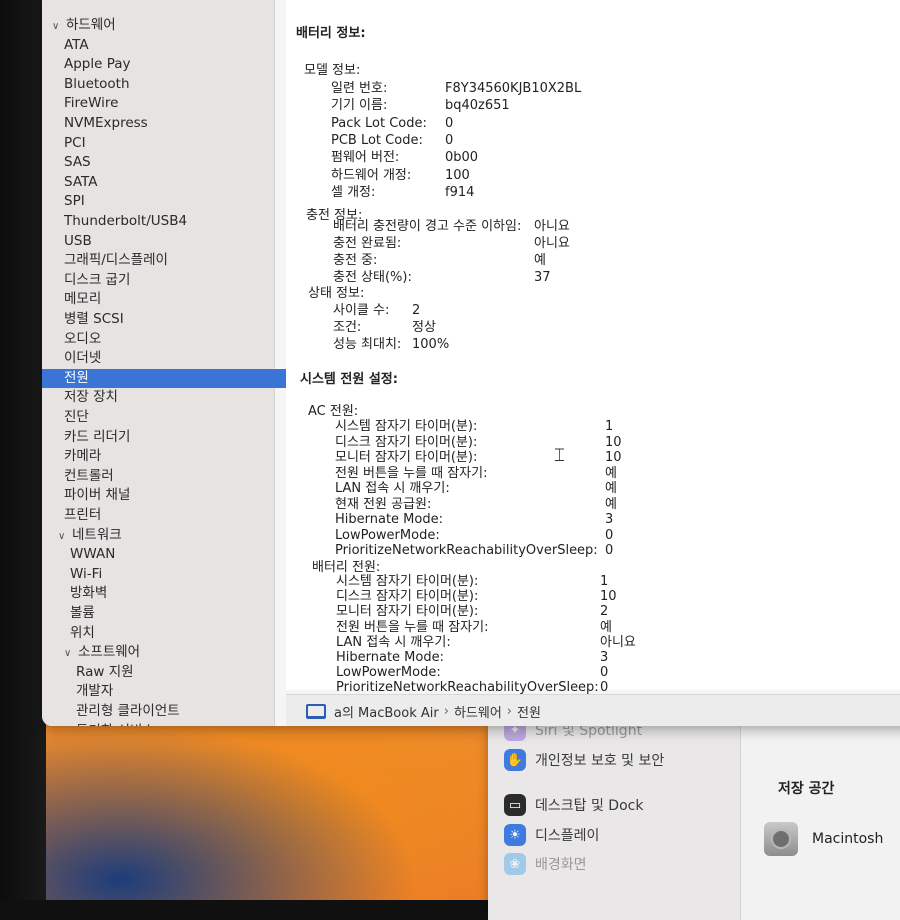 The image size is (900, 920). What do you see at coordinates (109, 652) in the screenshot?
I see `sidebar-item-label: 소프트웨어` at bounding box center [109, 652].